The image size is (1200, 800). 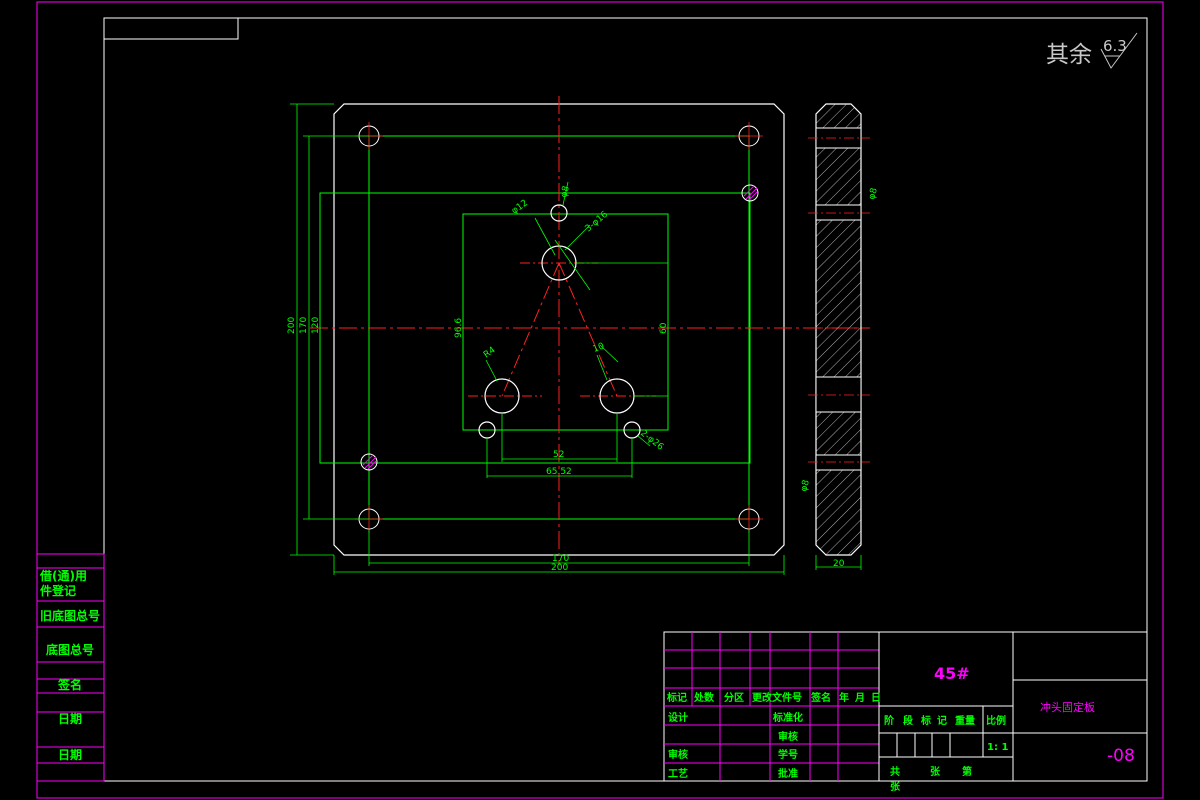 What do you see at coordinates (490, 352) in the screenshot?
I see `callout-r4: R4` at bounding box center [490, 352].